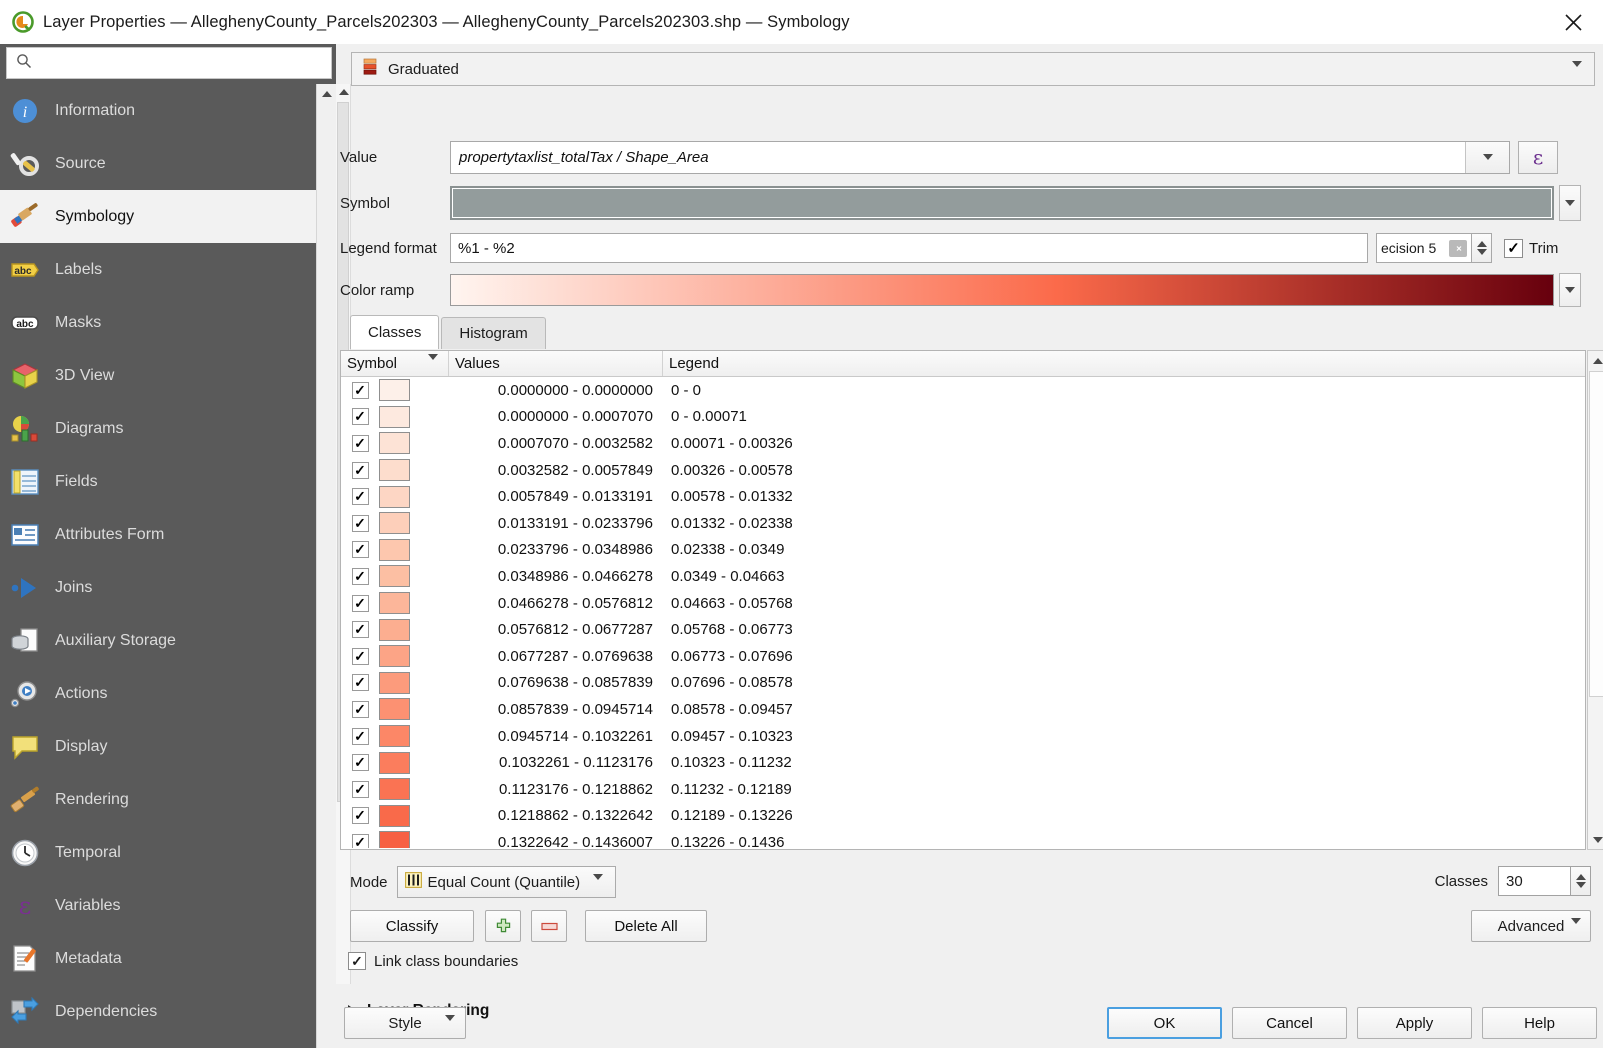  Describe the element at coordinates (963, 523) in the screenshot. I see `table-row: ✓ 0.0133191 - 0.0233796 0.01332 - 0.02338` at that location.